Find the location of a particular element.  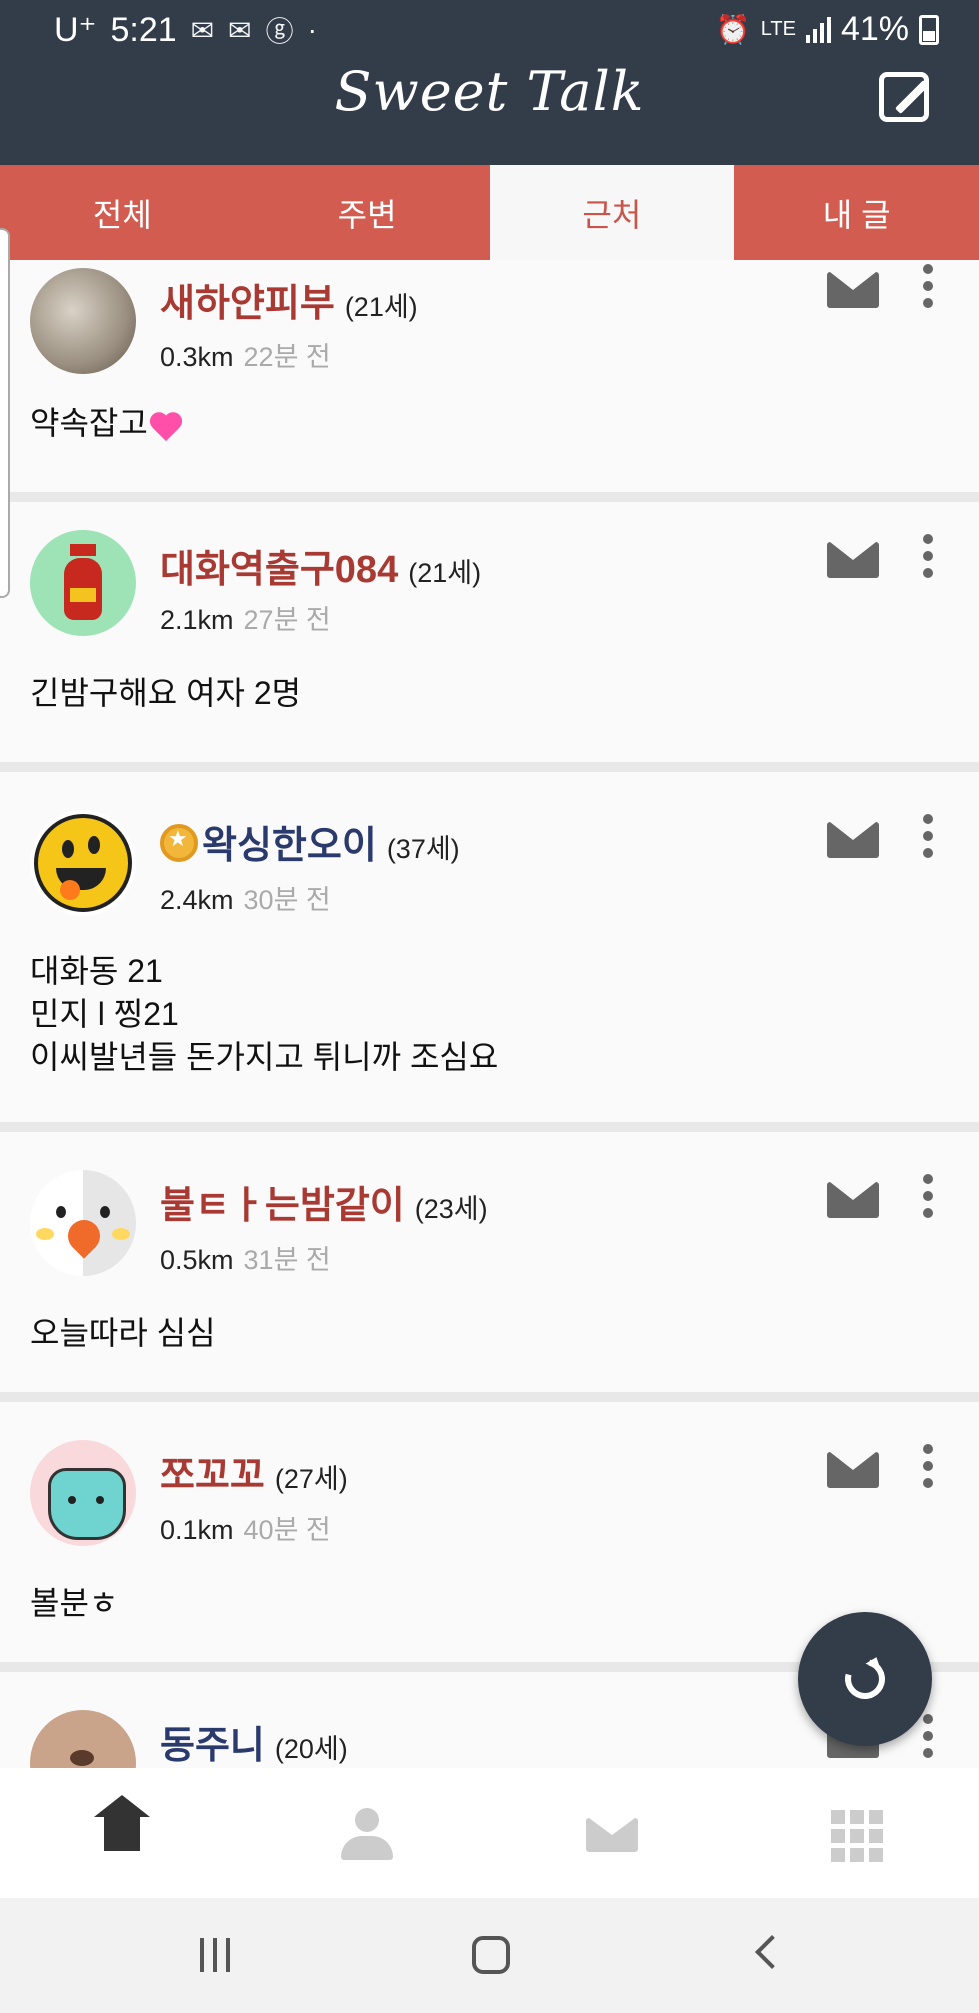

compose-icon is located at coordinates (904, 97).